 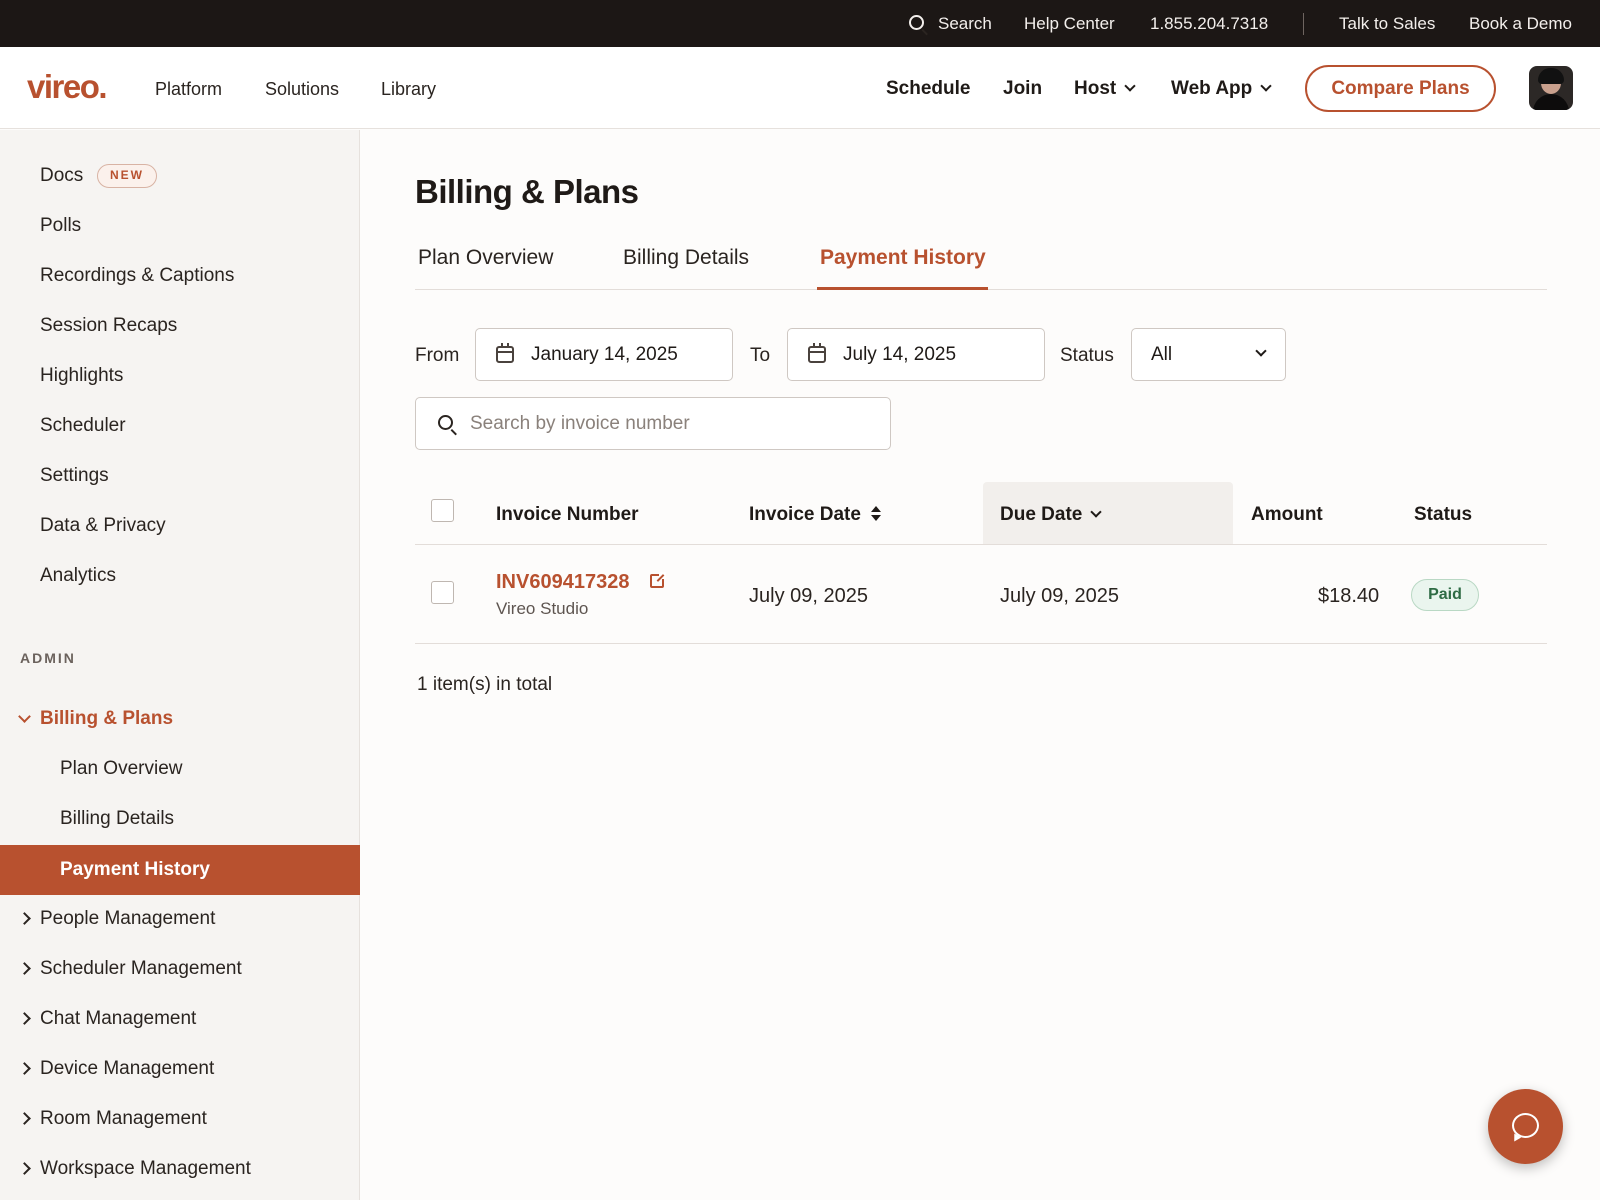 What do you see at coordinates (808, 596) in the screenshot?
I see `invoice-date-cell: July 09, 2025` at bounding box center [808, 596].